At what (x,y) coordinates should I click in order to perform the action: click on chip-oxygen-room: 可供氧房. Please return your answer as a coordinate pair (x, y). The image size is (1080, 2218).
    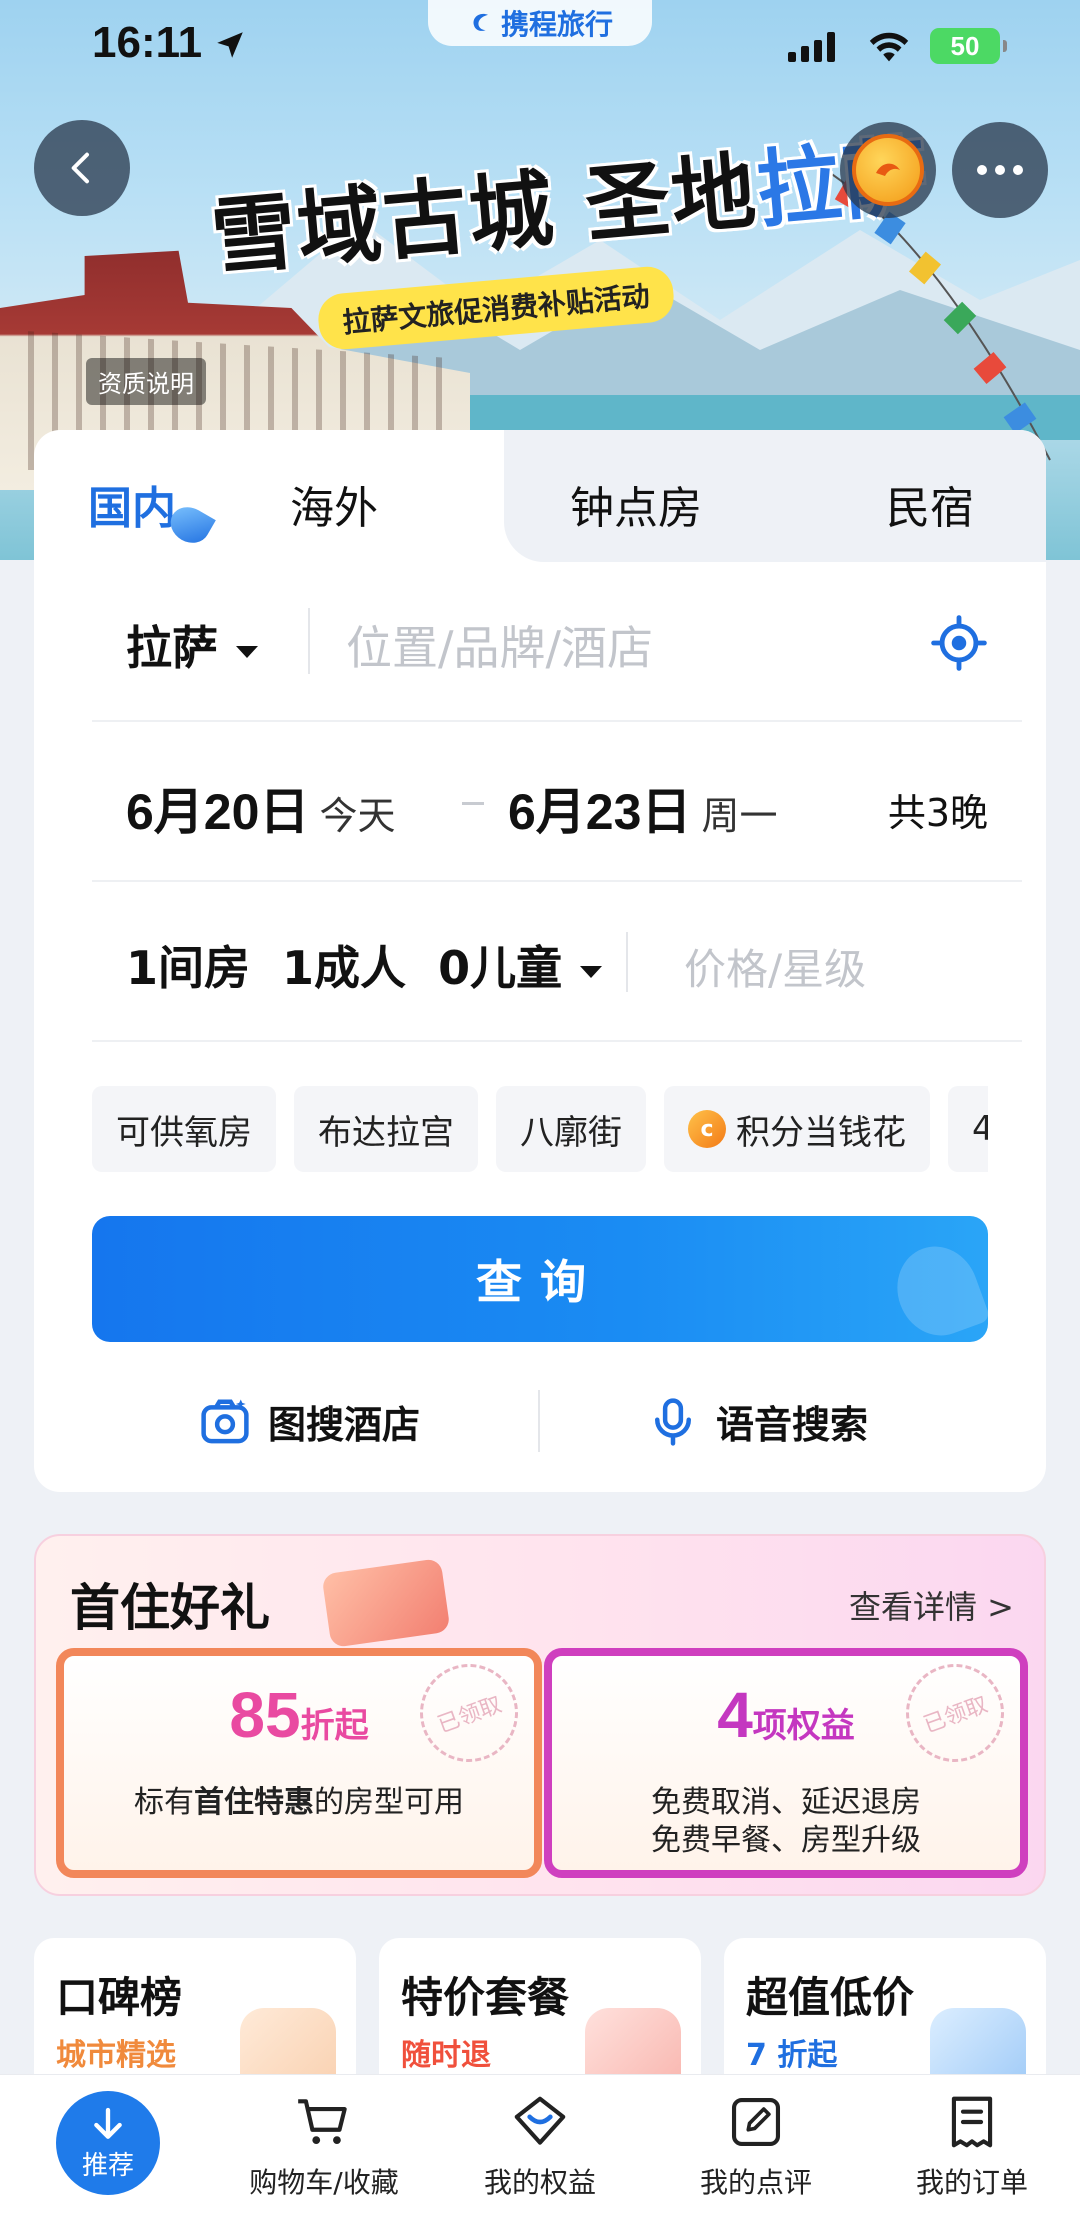
    Looking at the image, I should click on (184, 1129).